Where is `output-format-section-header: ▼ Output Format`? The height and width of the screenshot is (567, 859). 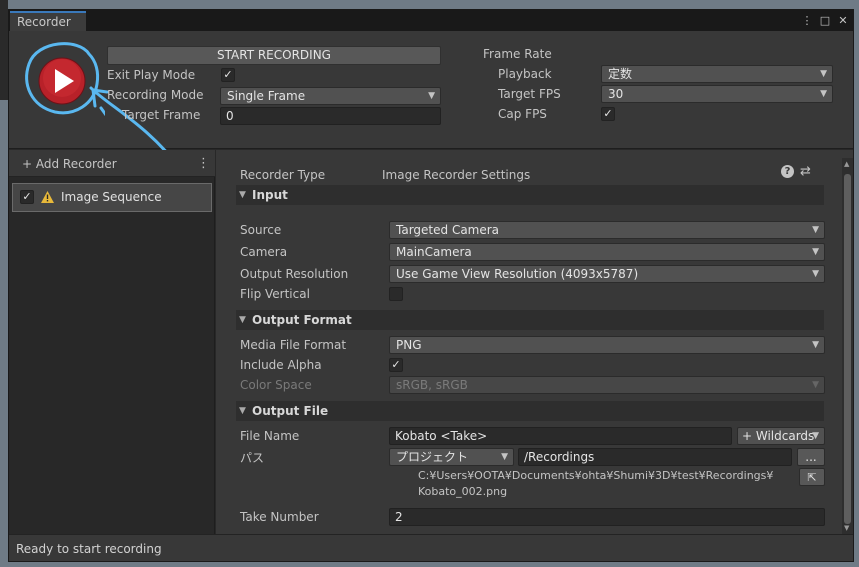 output-format-section-header: ▼ Output Format is located at coordinates (530, 320).